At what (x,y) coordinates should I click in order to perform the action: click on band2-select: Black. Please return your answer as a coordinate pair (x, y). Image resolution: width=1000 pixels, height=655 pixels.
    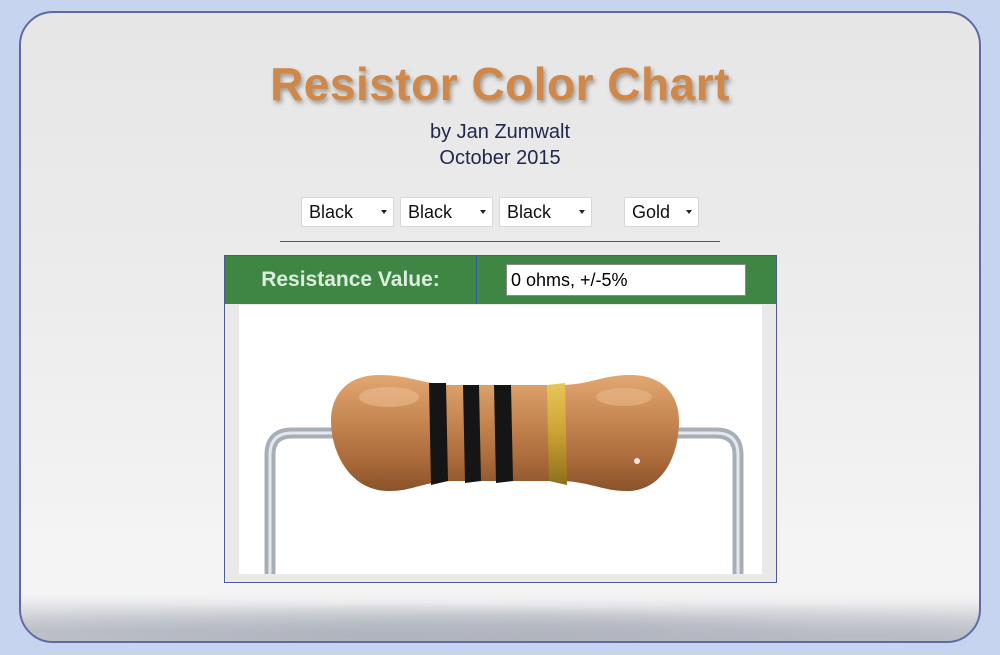
    Looking at the image, I should click on (446, 212).